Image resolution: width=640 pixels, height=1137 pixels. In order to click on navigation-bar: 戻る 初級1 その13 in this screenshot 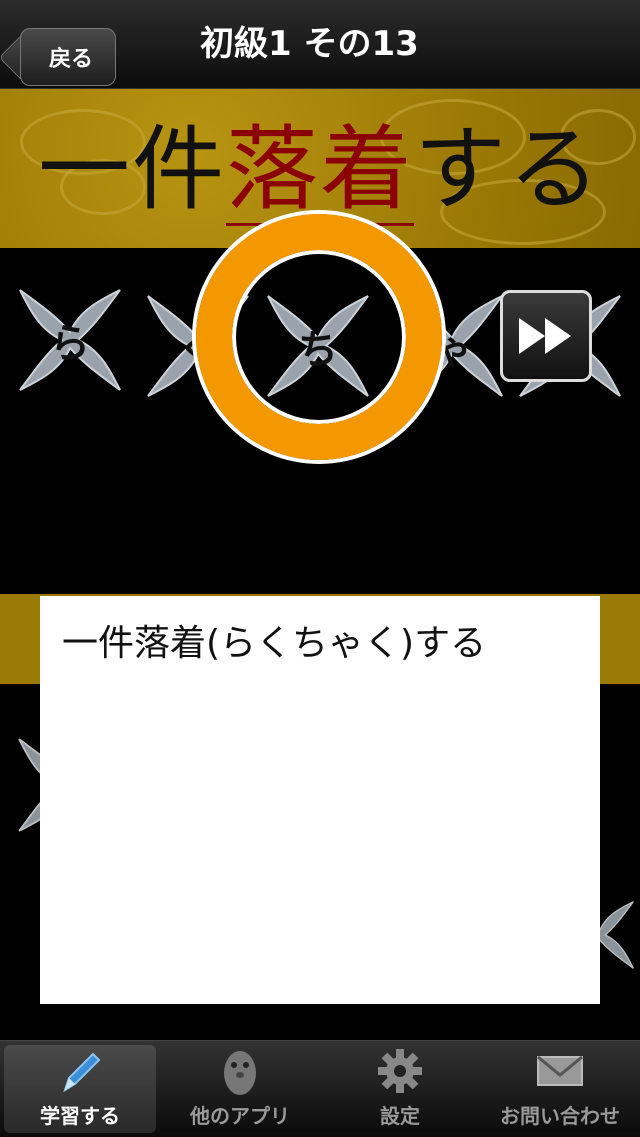, I will do `click(320, 44)`.